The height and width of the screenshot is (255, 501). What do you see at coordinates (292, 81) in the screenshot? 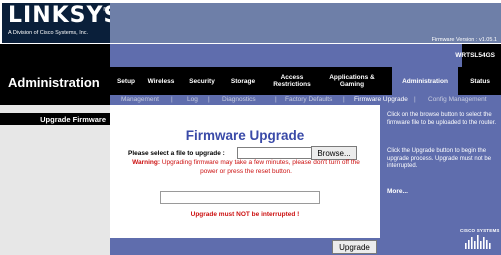
I see `tab-access-restrictions: Access Restrictions` at bounding box center [292, 81].